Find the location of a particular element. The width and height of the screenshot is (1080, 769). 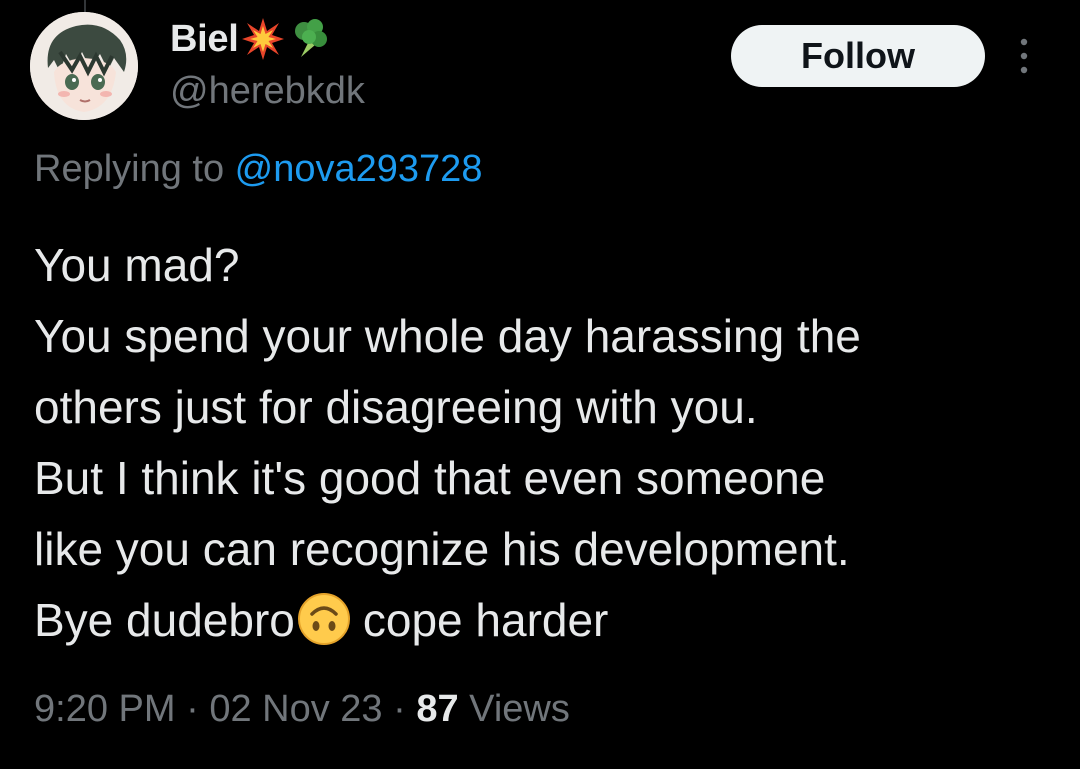

replying-to-label: Replying to is located at coordinates (134, 169).